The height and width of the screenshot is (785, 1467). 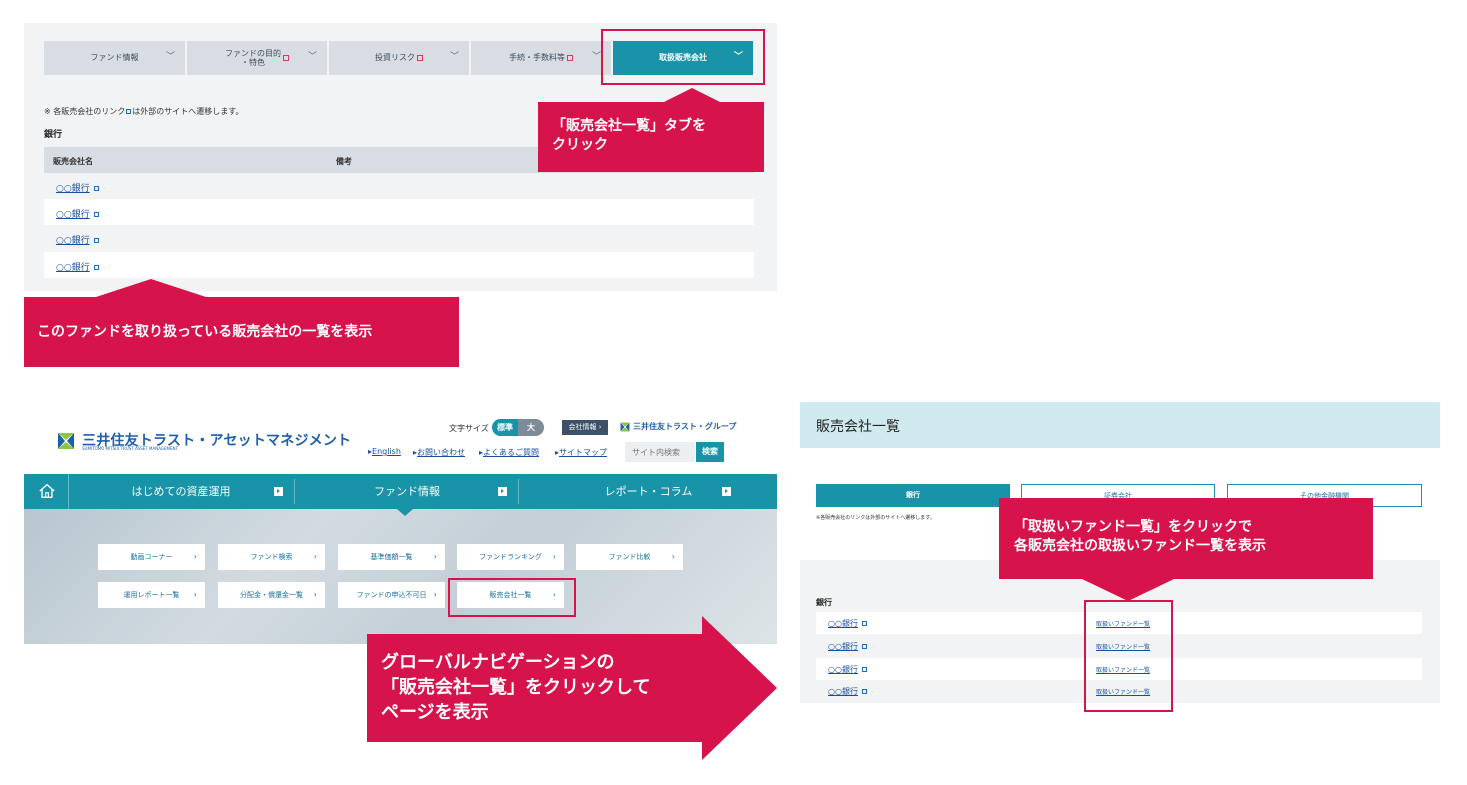 I want to click on global-navigation: はじめての資産運用 ファンド情報 レポート・コラム, so click(x=400, y=491).